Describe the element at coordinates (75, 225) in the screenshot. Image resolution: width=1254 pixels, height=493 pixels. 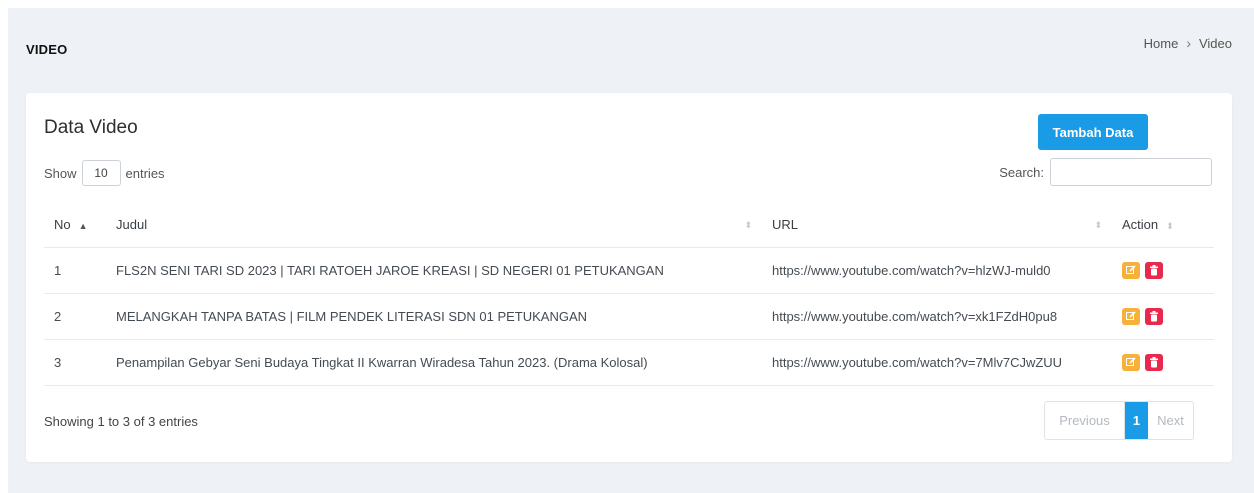
I see `header-no: No ▲` at that location.